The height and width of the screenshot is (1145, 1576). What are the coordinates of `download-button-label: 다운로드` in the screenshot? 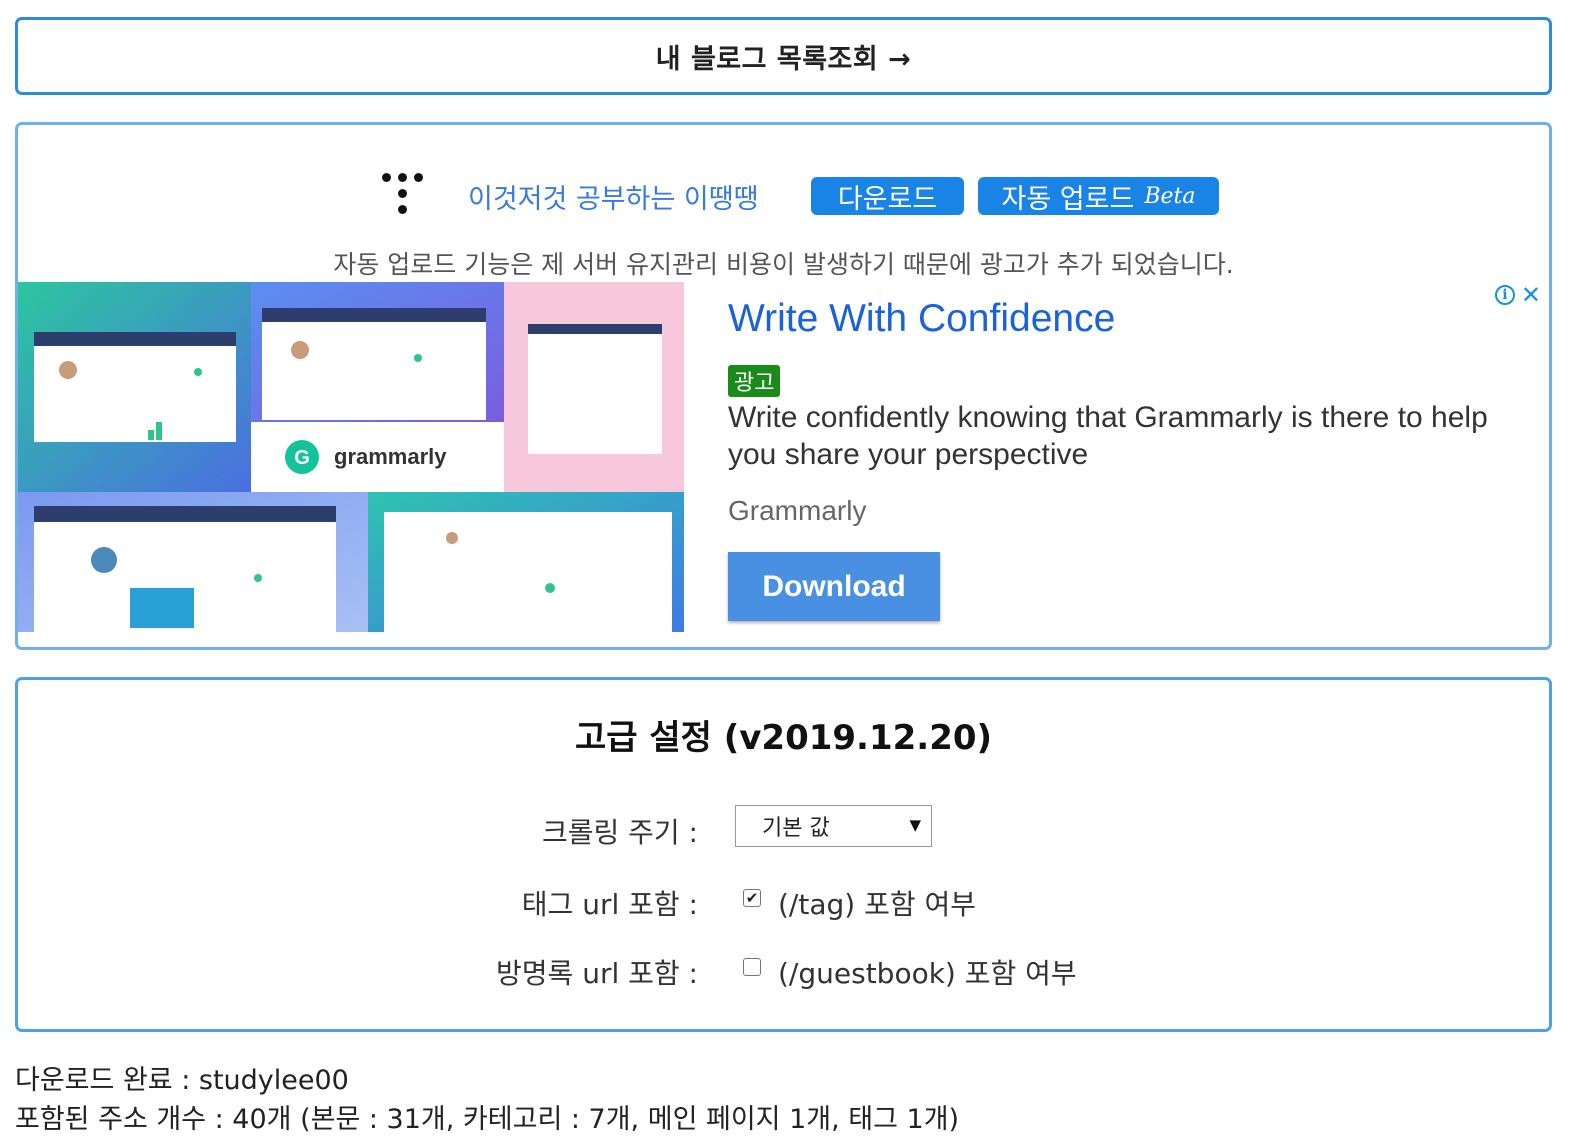 It's located at (887, 199).